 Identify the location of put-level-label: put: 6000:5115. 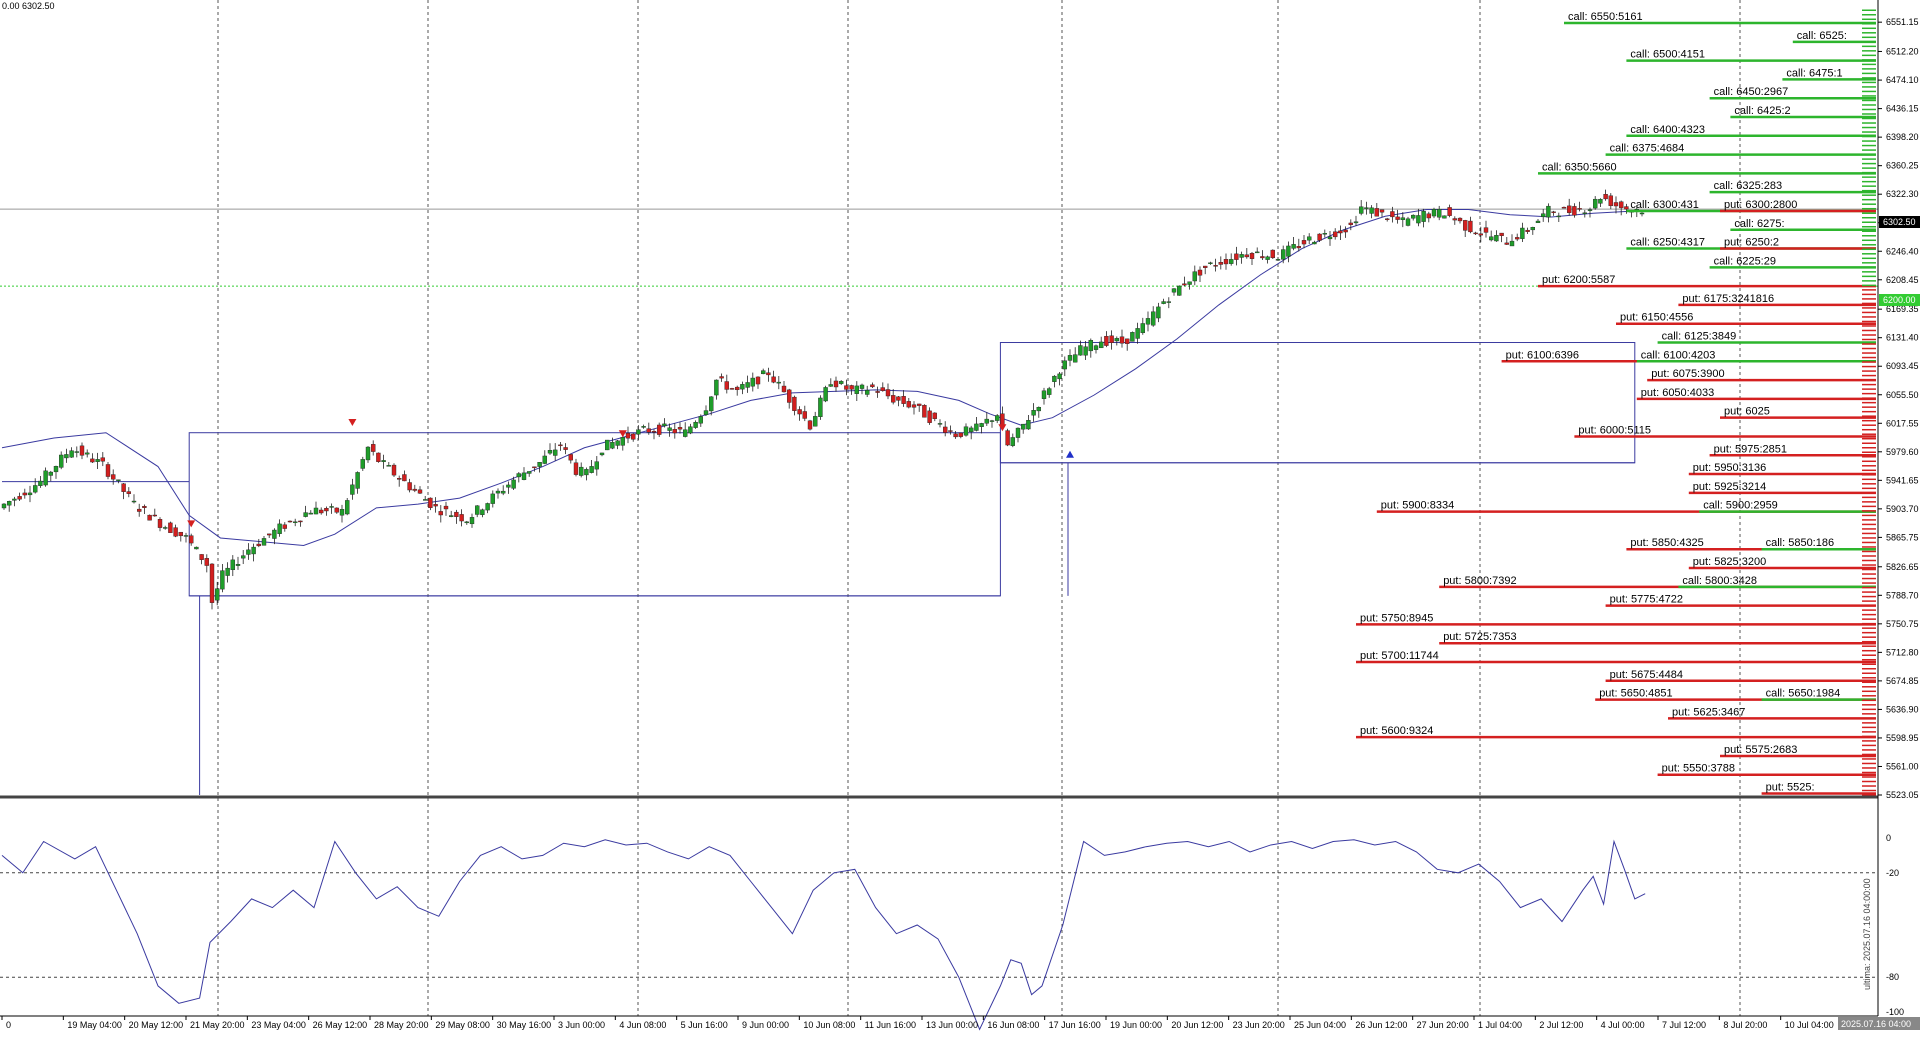
(1614, 430).